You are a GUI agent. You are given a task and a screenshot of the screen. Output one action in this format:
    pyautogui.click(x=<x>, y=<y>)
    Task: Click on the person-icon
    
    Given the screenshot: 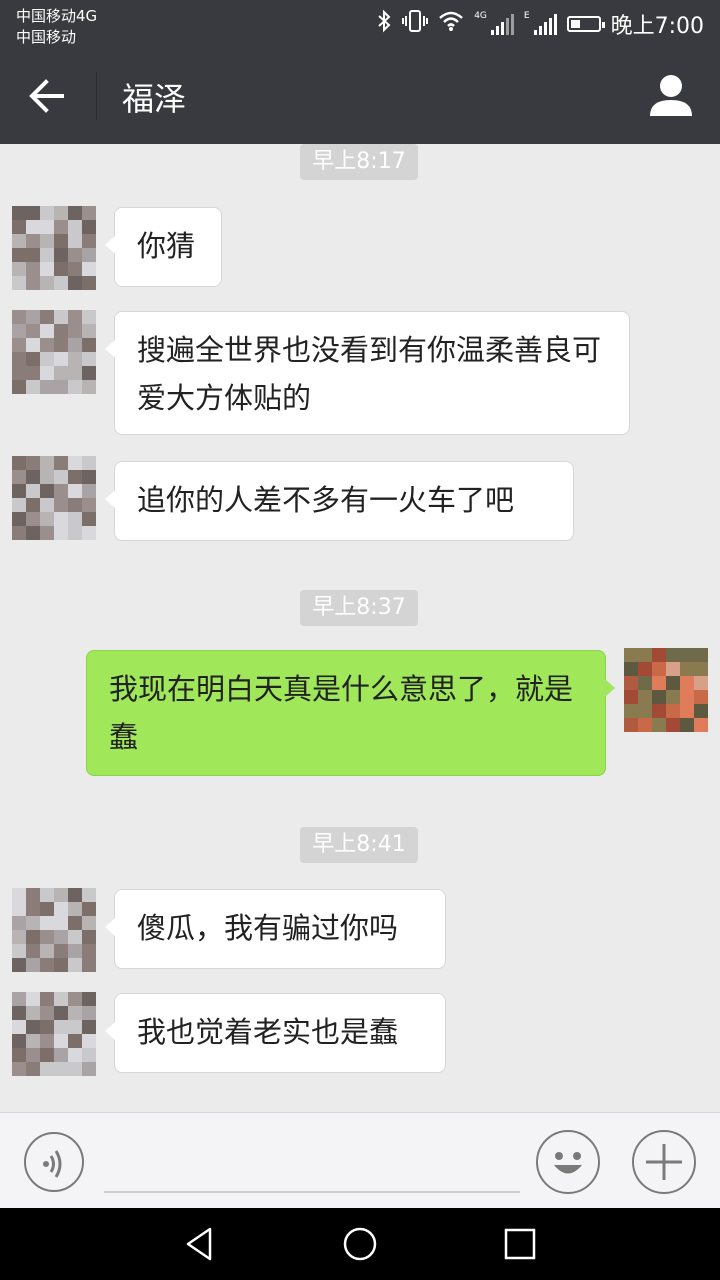 What is the action you would take?
    pyautogui.click(x=671, y=95)
    